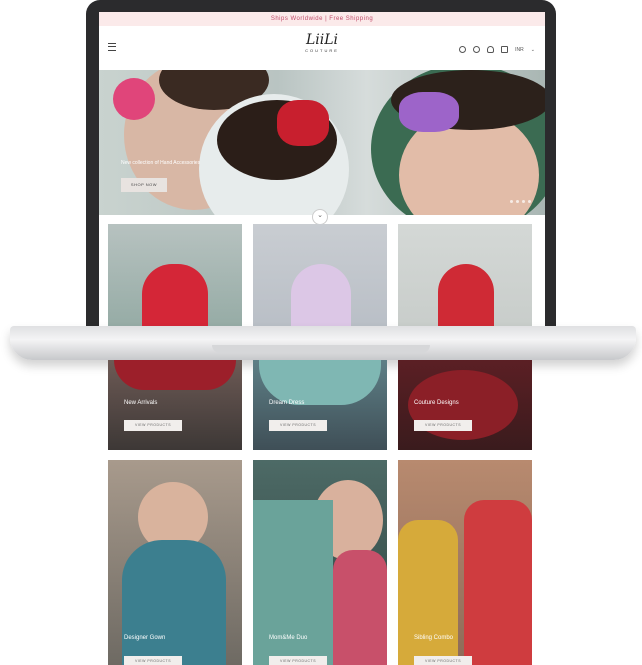  What do you see at coordinates (320, 382) in the screenshot?
I see `tulle-skirt-image` at bounding box center [320, 382].